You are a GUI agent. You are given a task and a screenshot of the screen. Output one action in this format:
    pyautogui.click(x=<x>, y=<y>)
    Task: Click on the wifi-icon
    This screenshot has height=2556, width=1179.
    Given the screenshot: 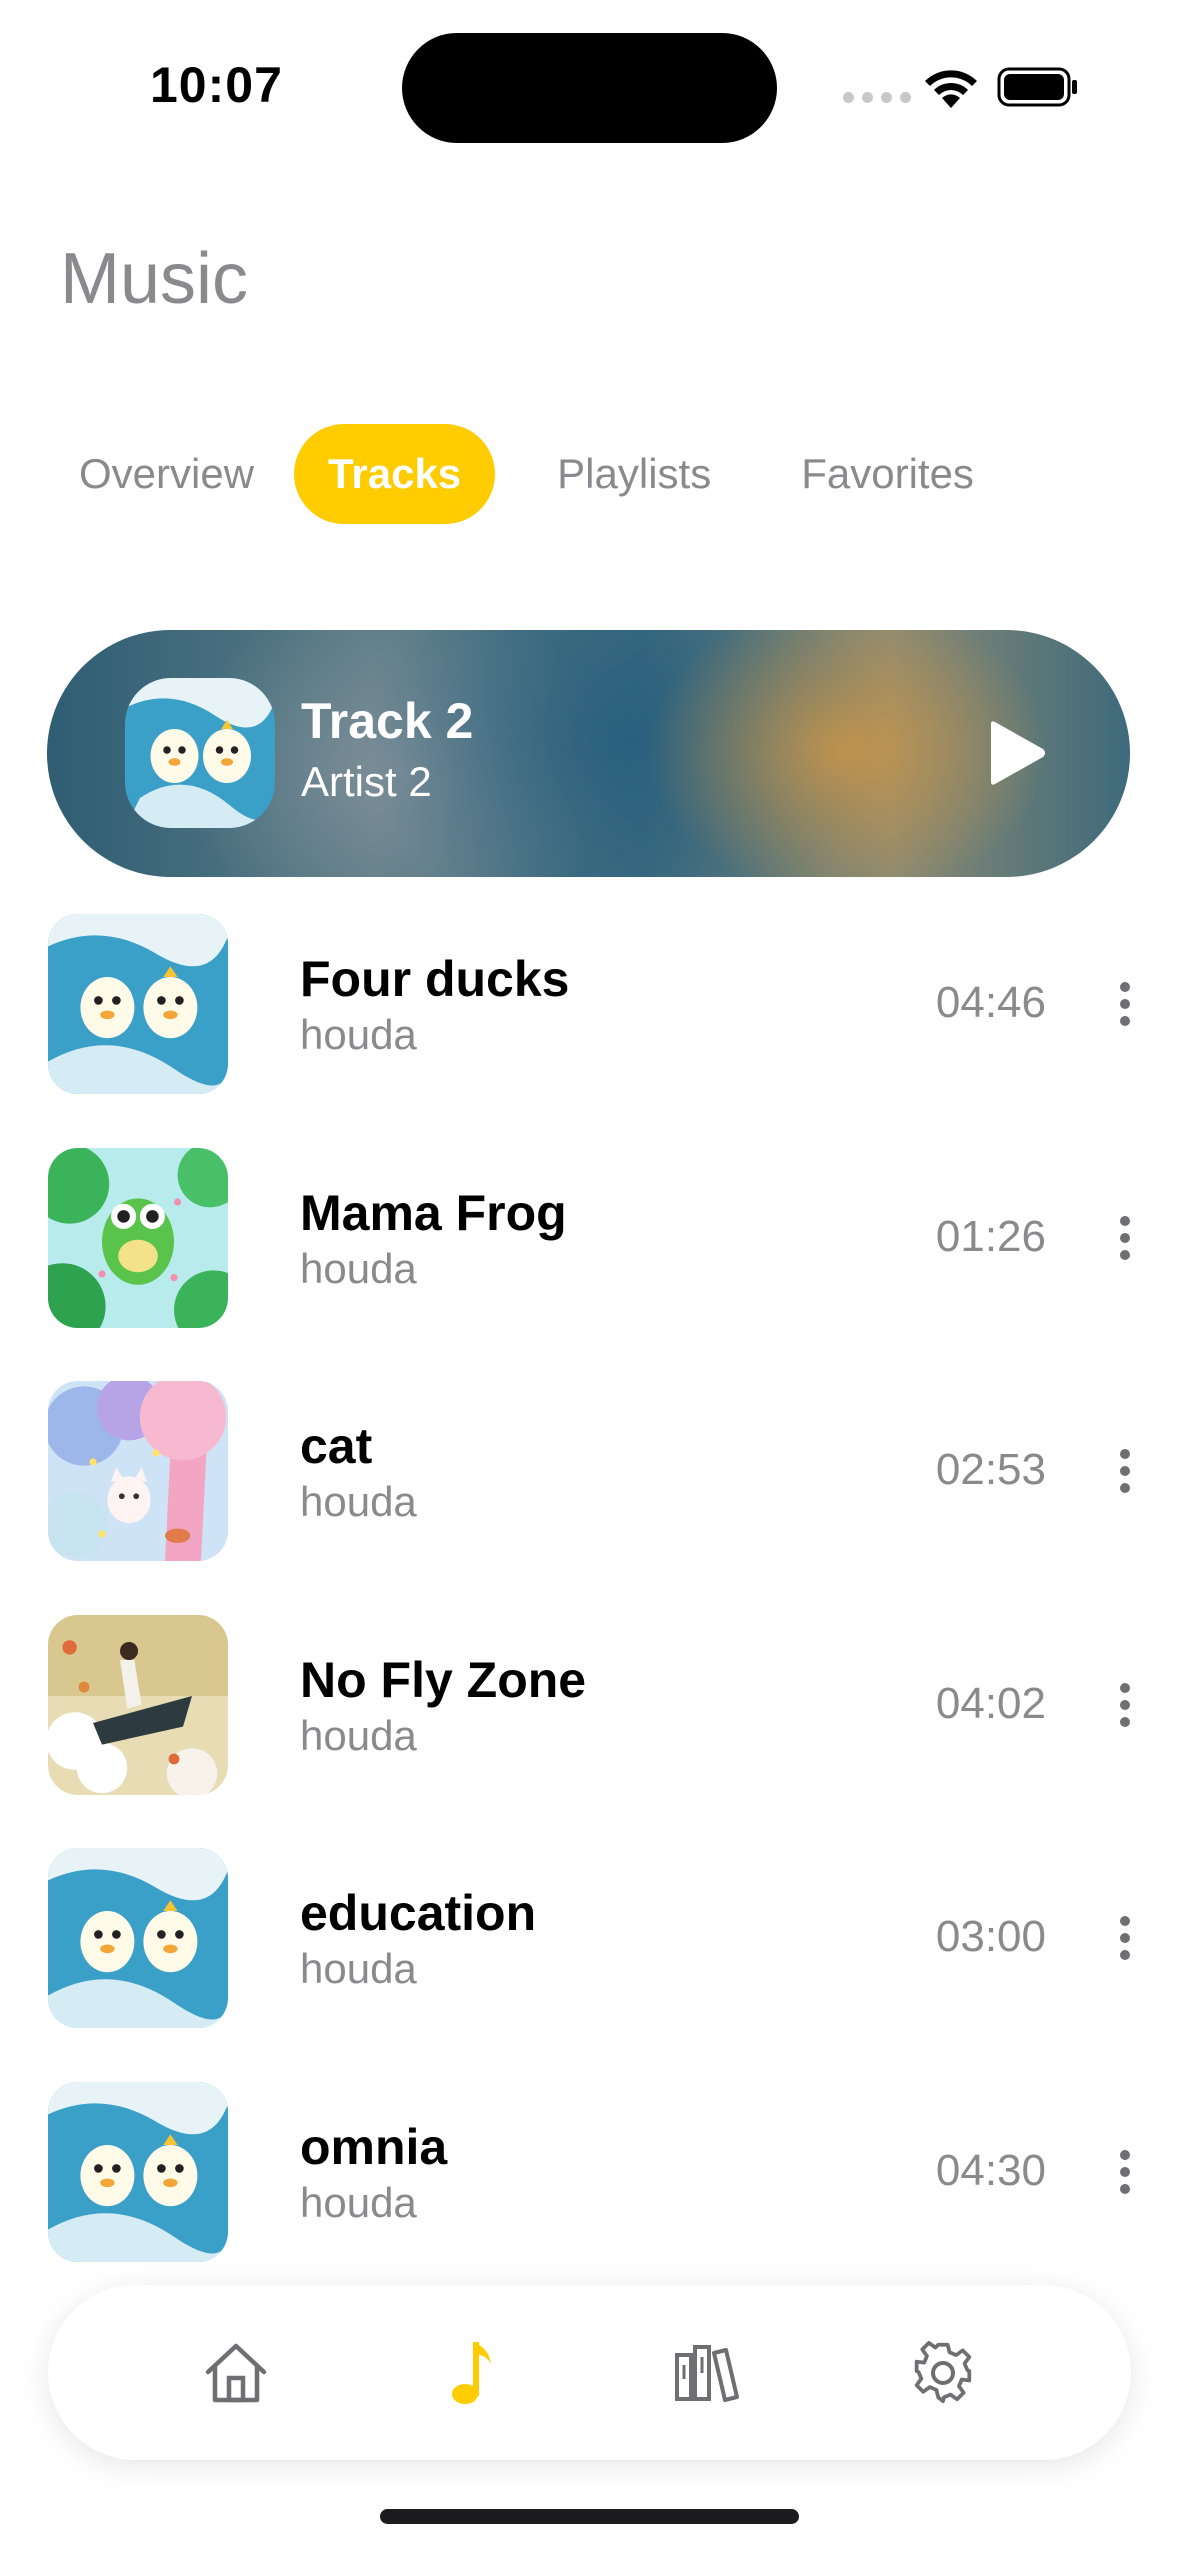 What is the action you would take?
    pyautogui.click(x=951, y=89)
    